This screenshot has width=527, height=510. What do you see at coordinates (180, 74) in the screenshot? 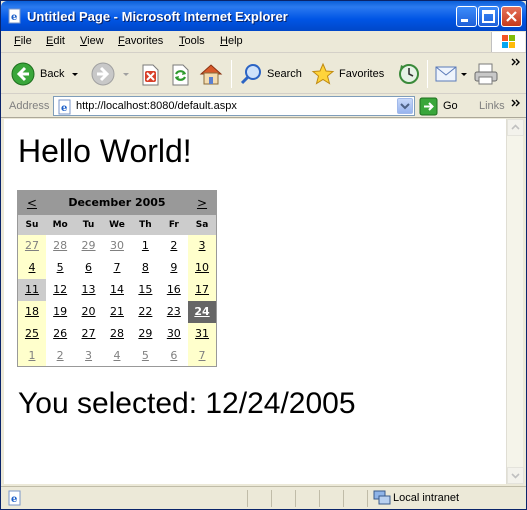
I see `refresh-button` at bounding box center [180, 74].